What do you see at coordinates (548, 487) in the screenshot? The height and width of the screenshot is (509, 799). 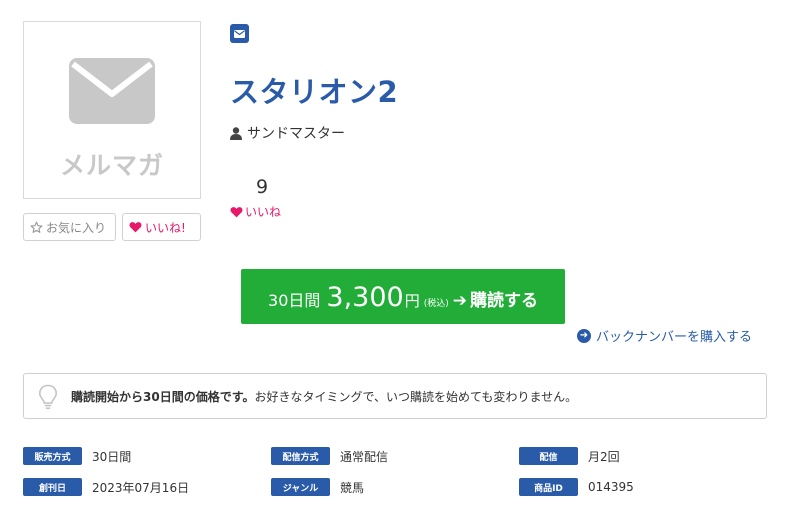 I see `info-label: 商品ID` at bounding box center [548, 487].